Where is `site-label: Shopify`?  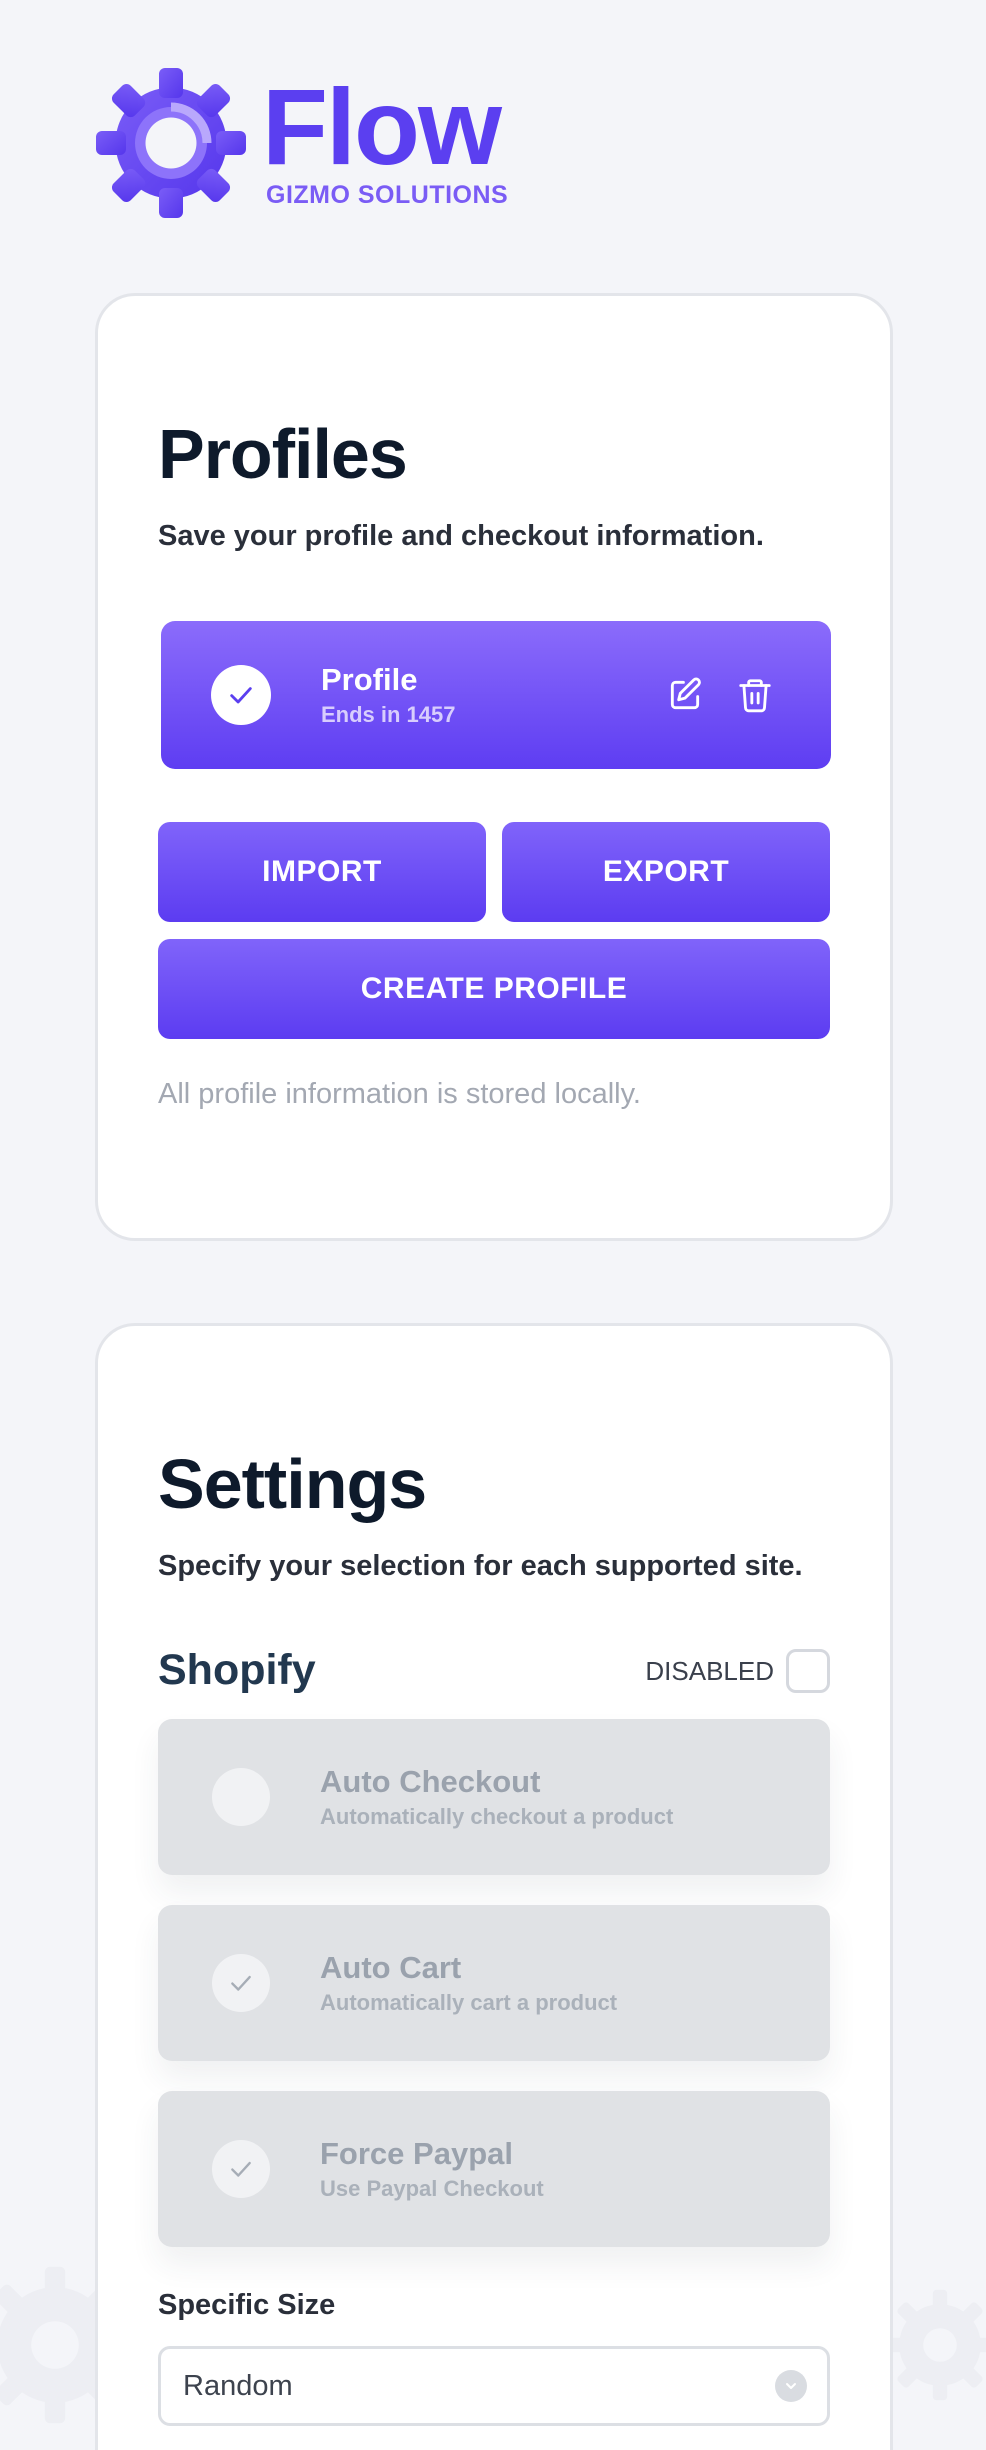 site-label: Shopify is located at coordinates (237, 1670).